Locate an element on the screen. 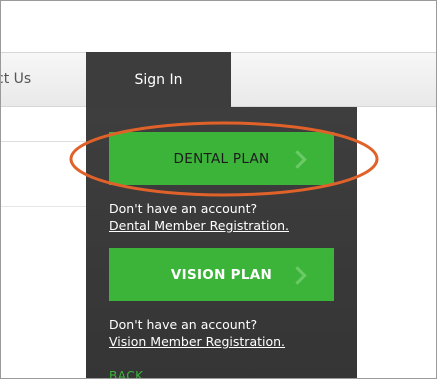 The height and width of the screenshot is (379, 437). dental-plan-button: DENTAL PLAN is located at coordinates (221, 158).